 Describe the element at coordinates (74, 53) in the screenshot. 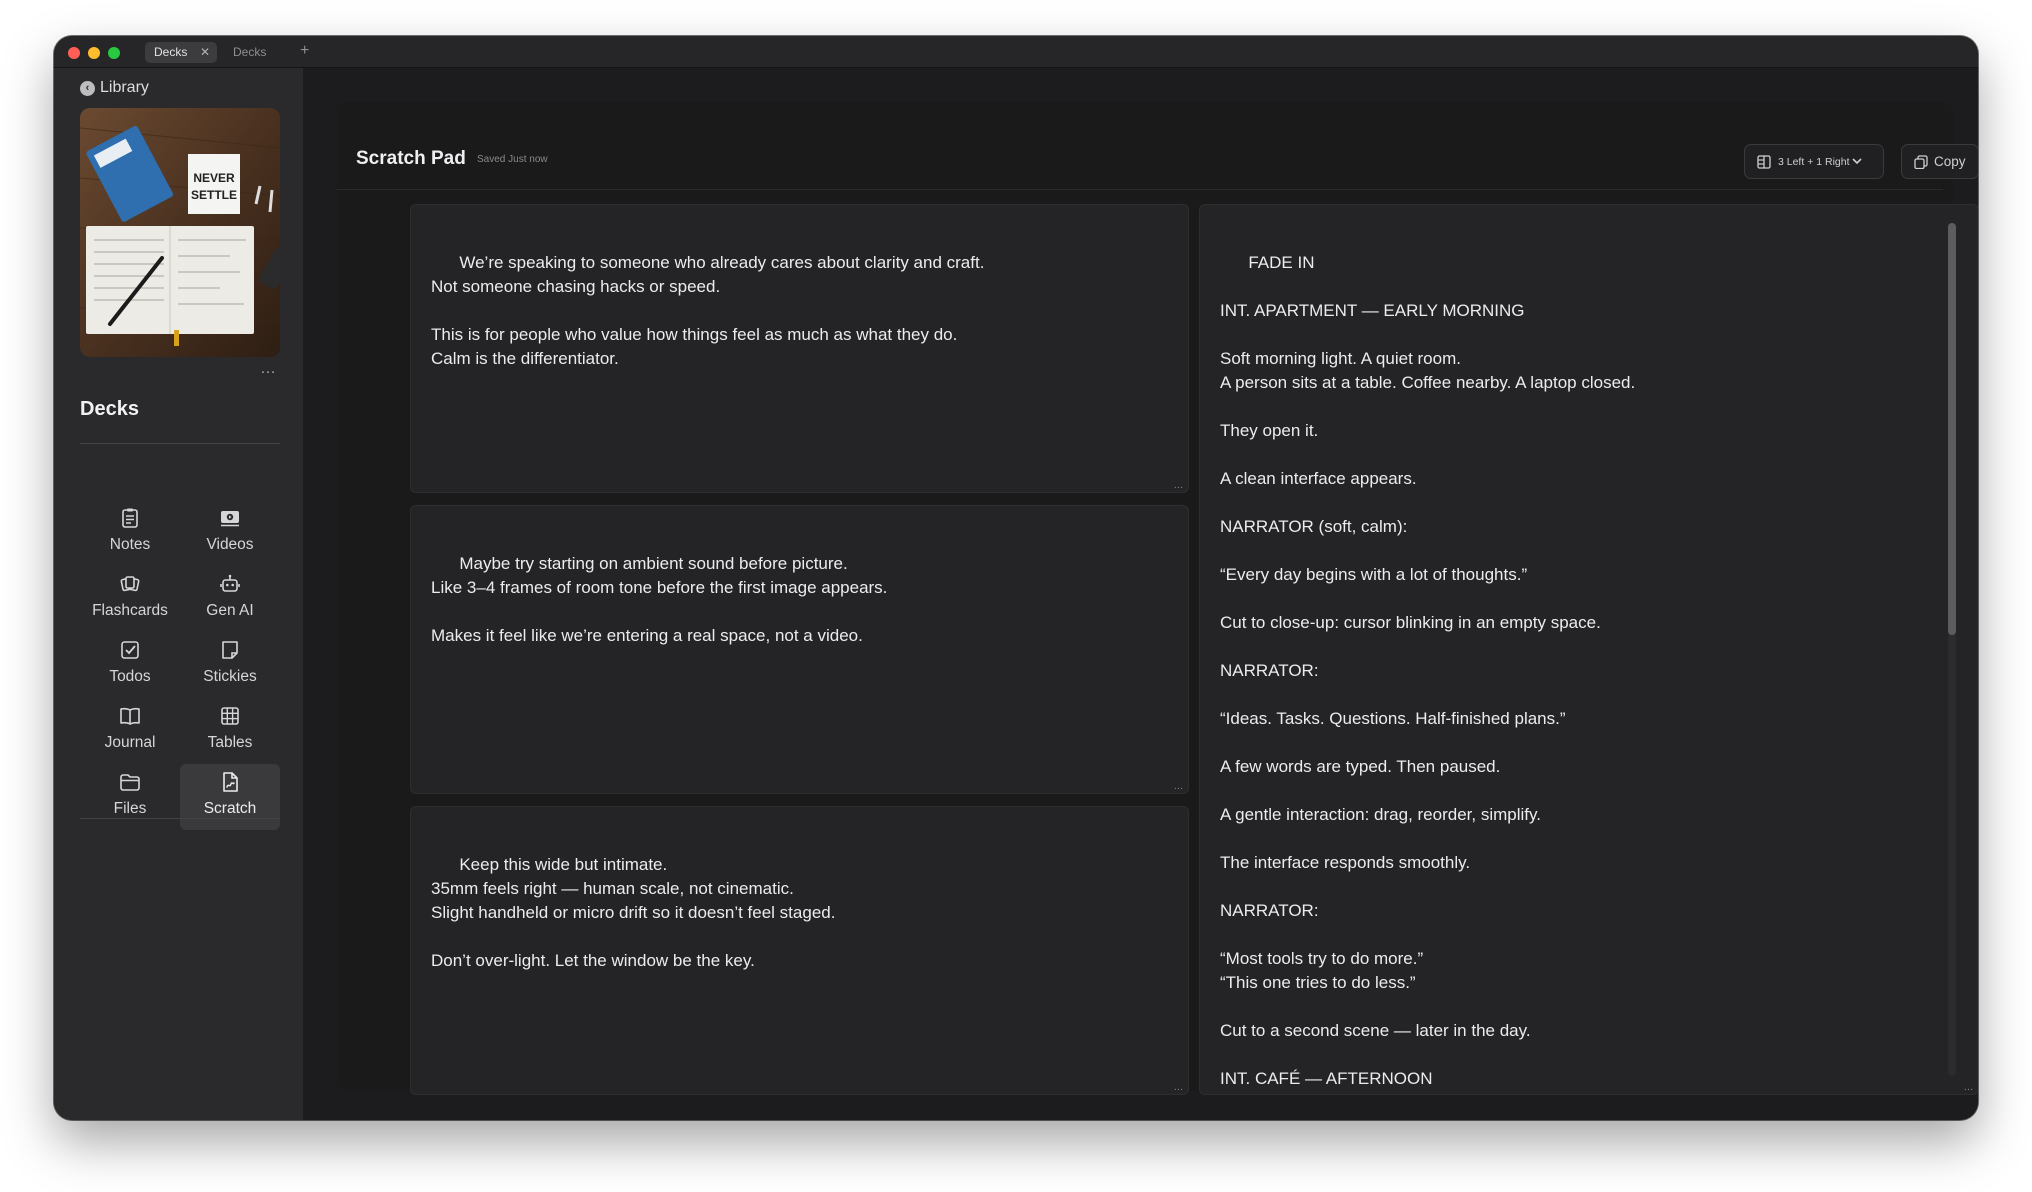

I see `close-window-button` at that location.